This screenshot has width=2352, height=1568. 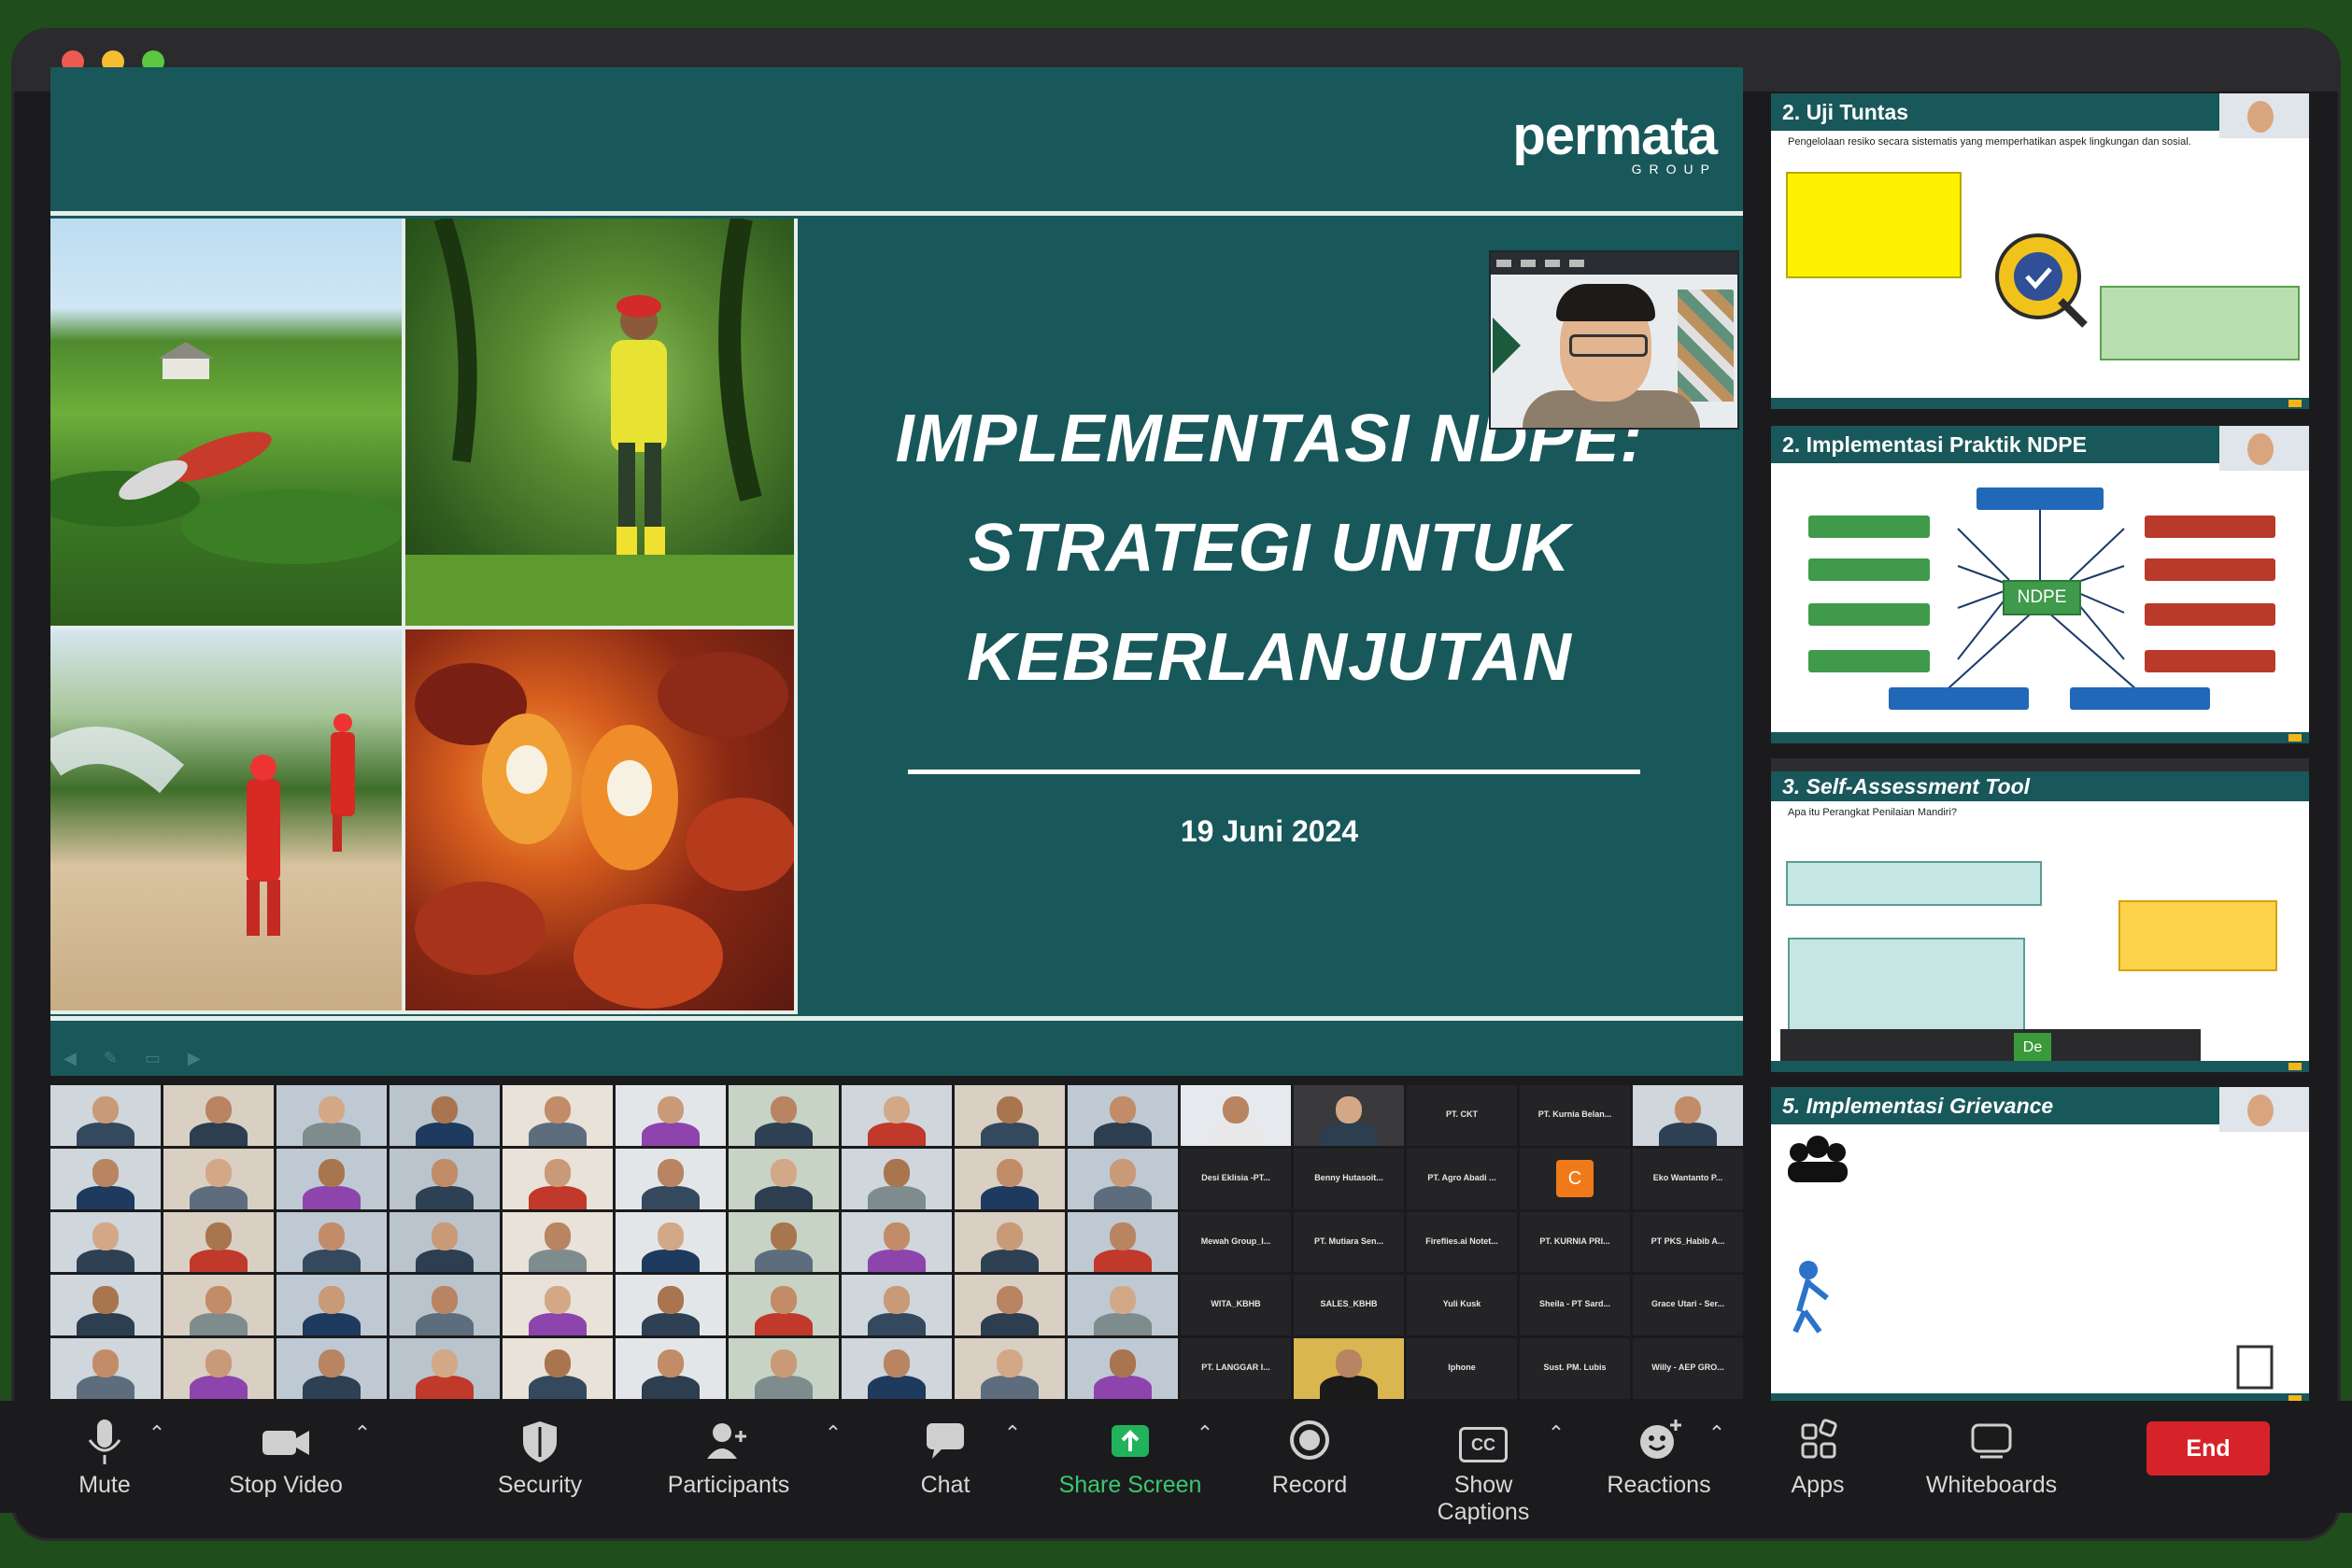 I want to click on security-button: Security, so click(x=540, y=1456).